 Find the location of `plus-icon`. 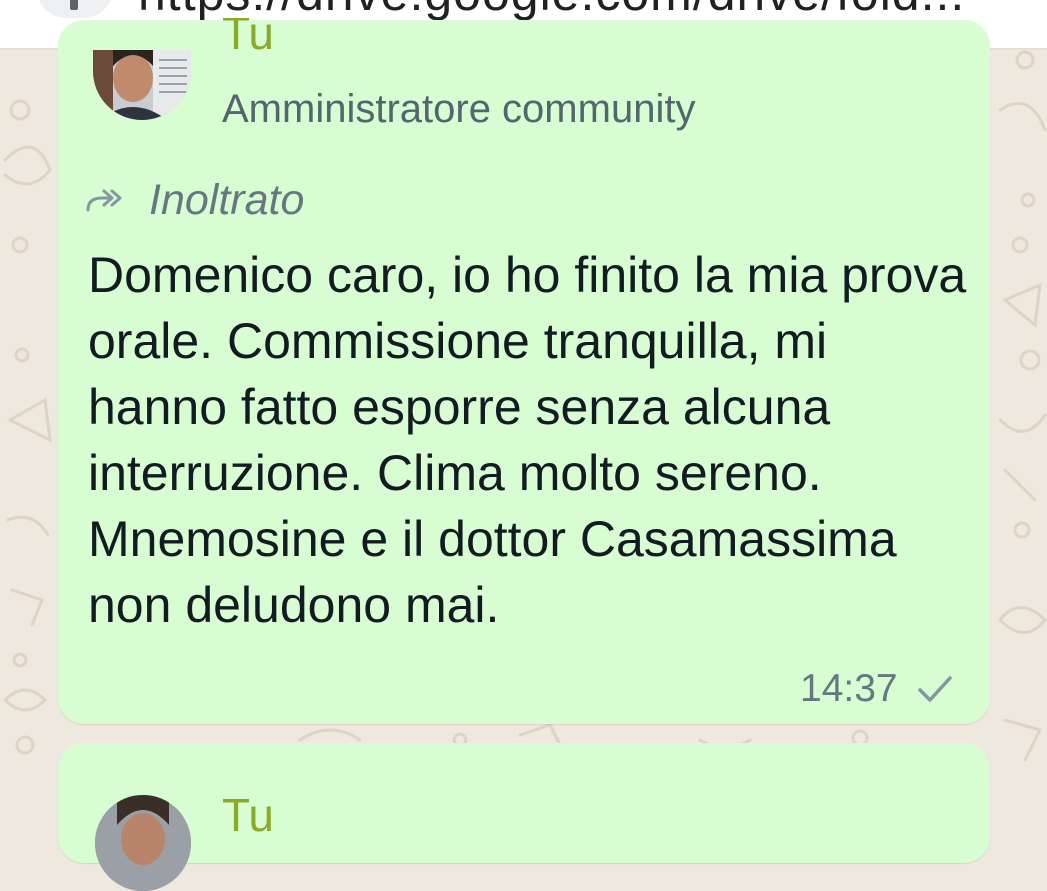

plus-icon is located at coordinates (74, 5).